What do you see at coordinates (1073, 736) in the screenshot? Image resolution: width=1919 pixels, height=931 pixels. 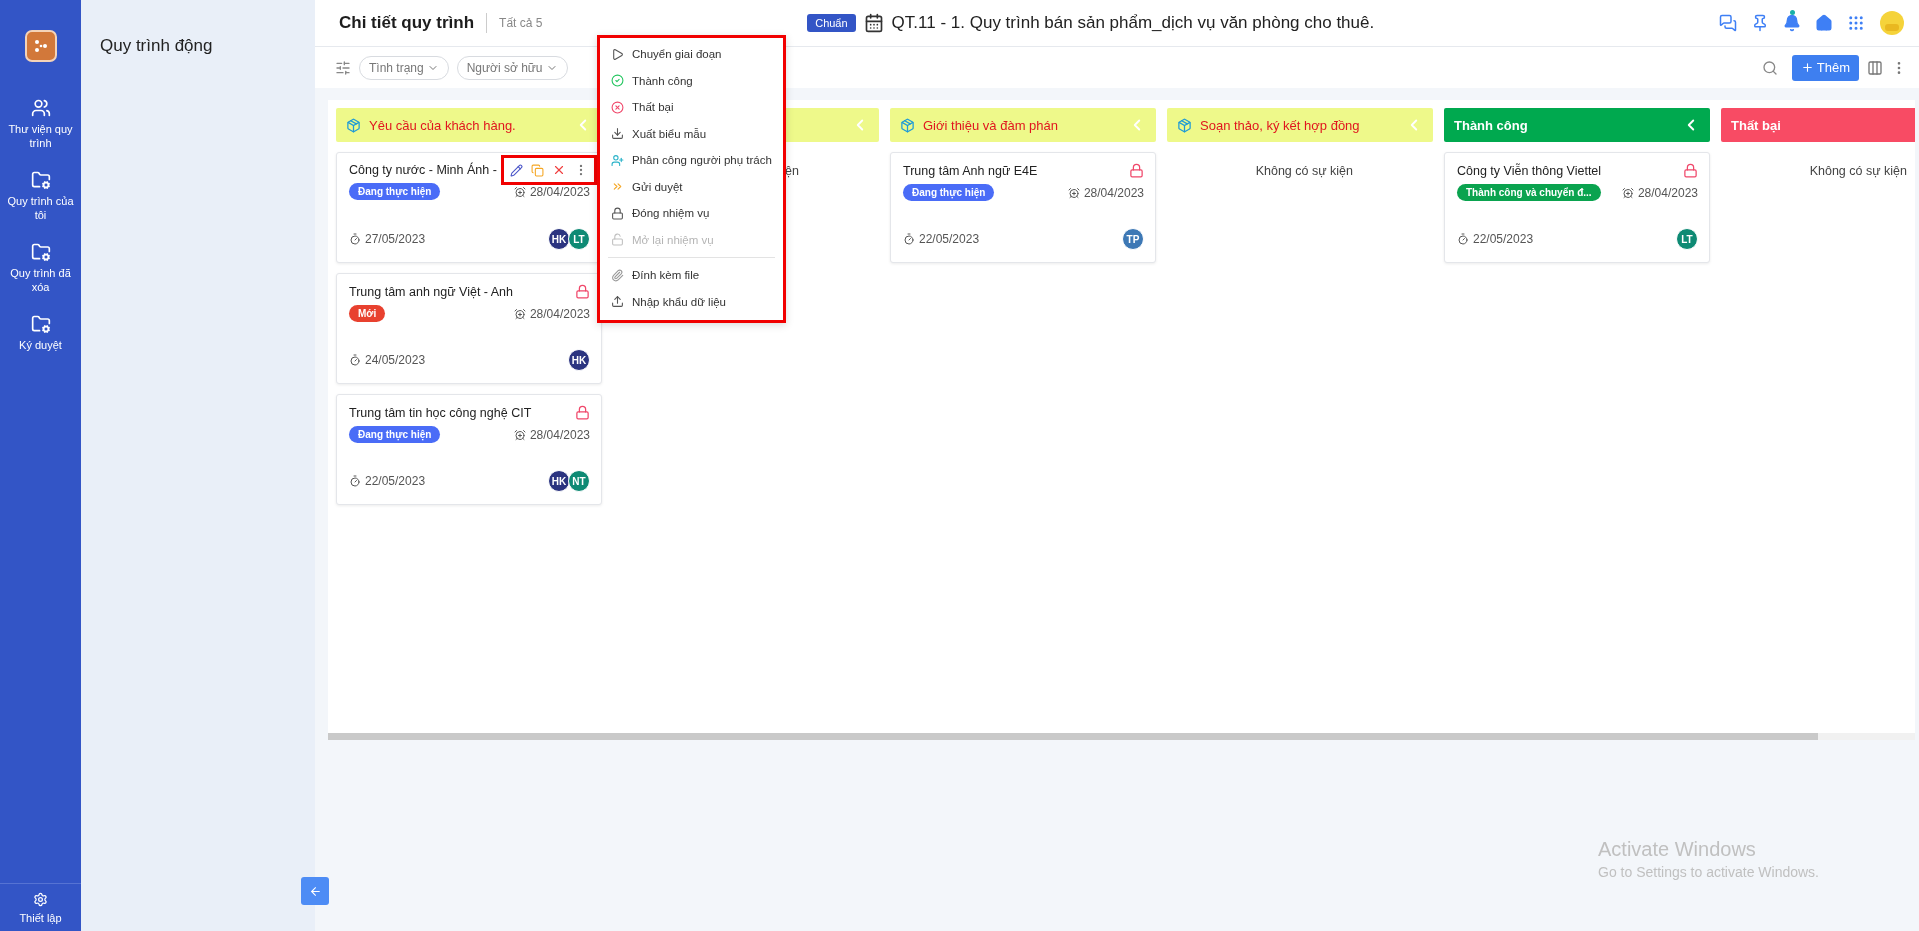 I see `scrollbar-thumb` at bounding box center [1073, 736].